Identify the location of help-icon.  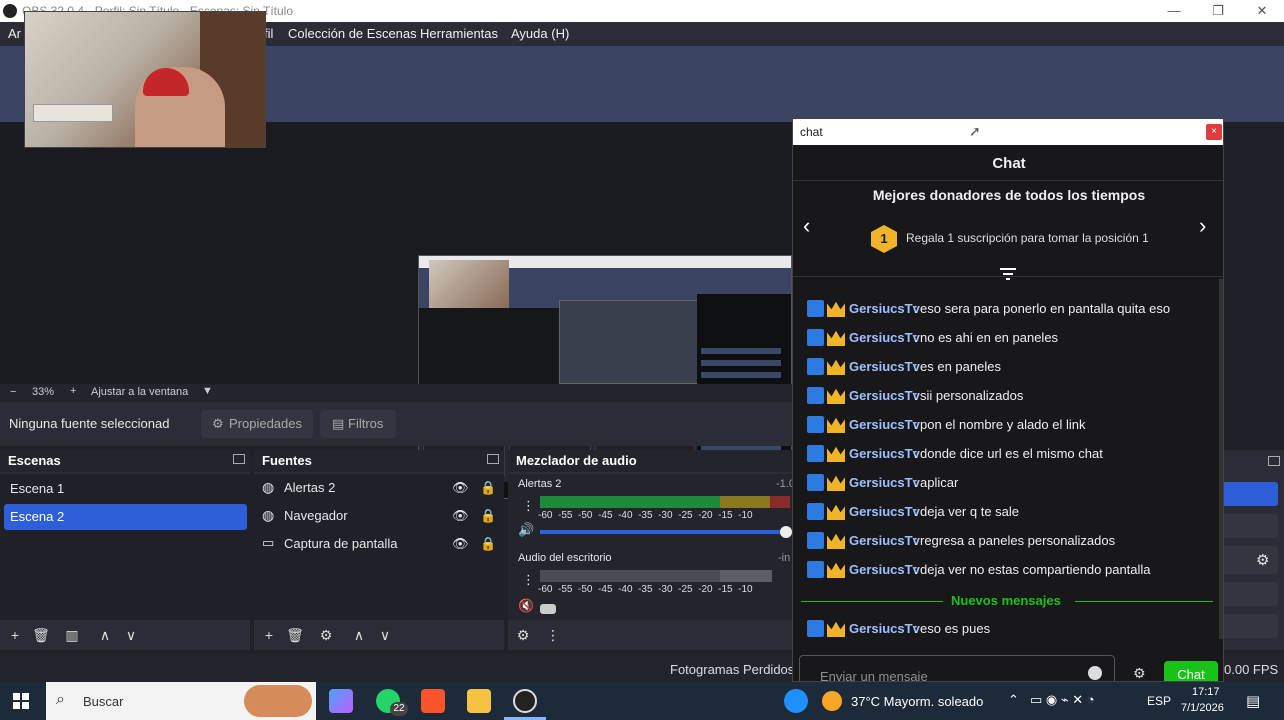
(796, 701).